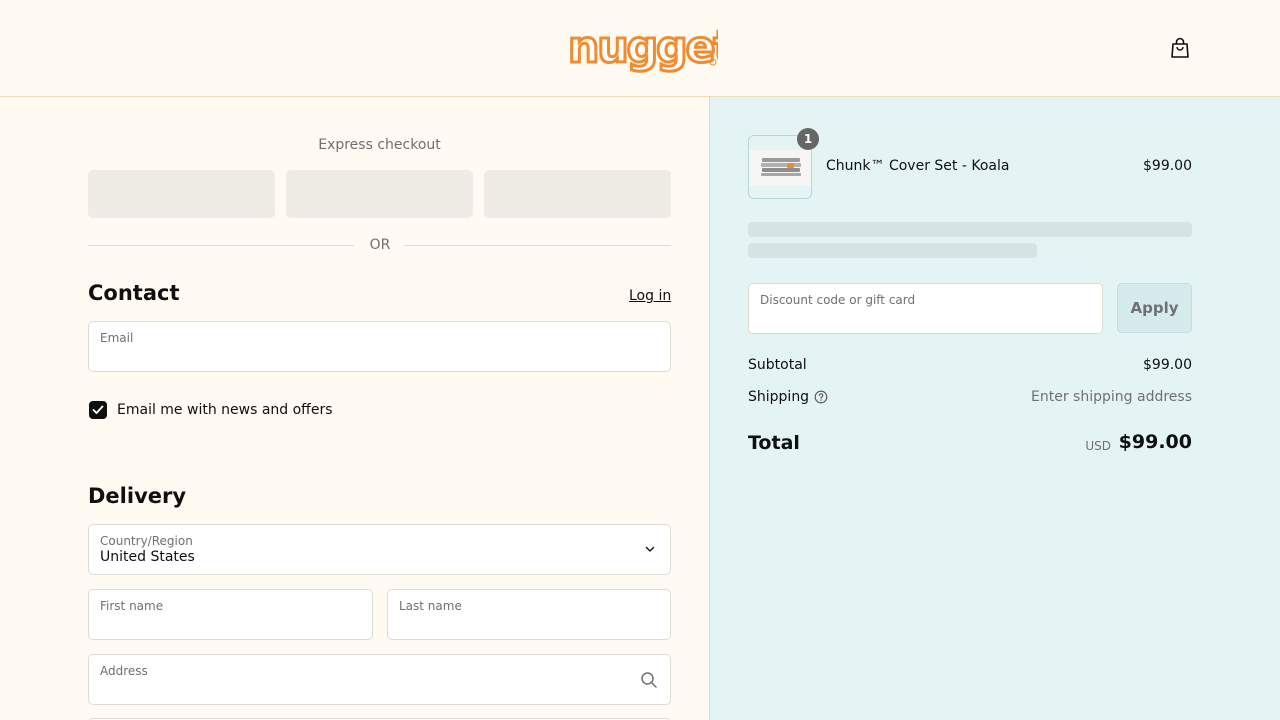 Image resolution: width=1280 pixels, height=720 pixels. What do you see at coordinates (643, 47) in the screenshot?
I see `svg-text: nugget` at bounding box center [643, 47].